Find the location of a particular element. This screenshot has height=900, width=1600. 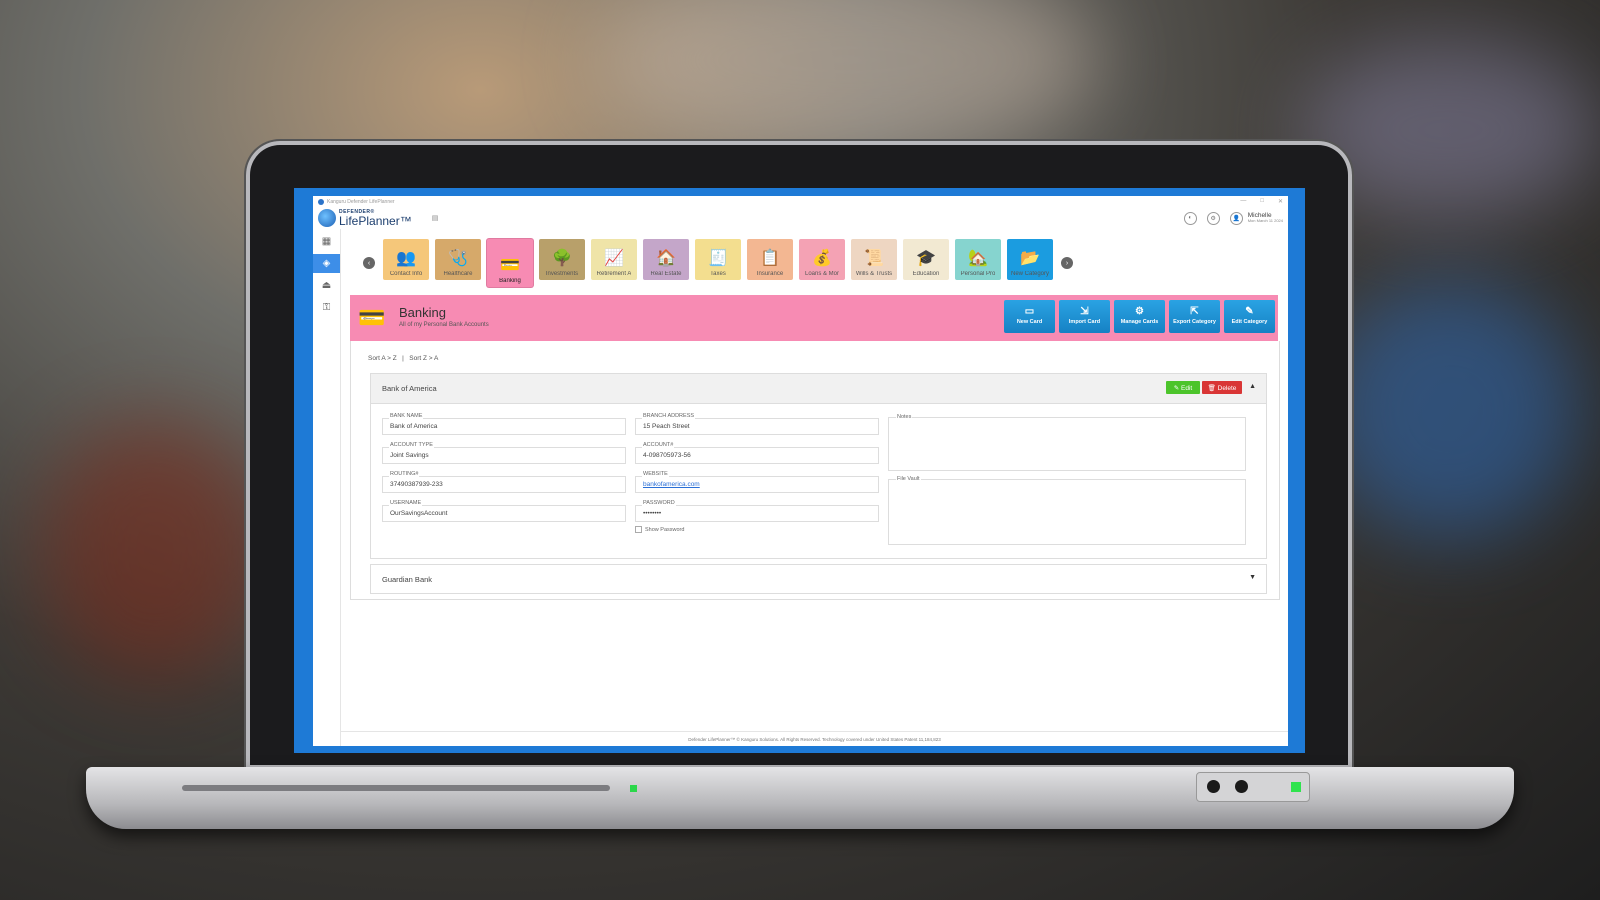

account-type-input: Joint Savings is located at coordinates (504, 455).